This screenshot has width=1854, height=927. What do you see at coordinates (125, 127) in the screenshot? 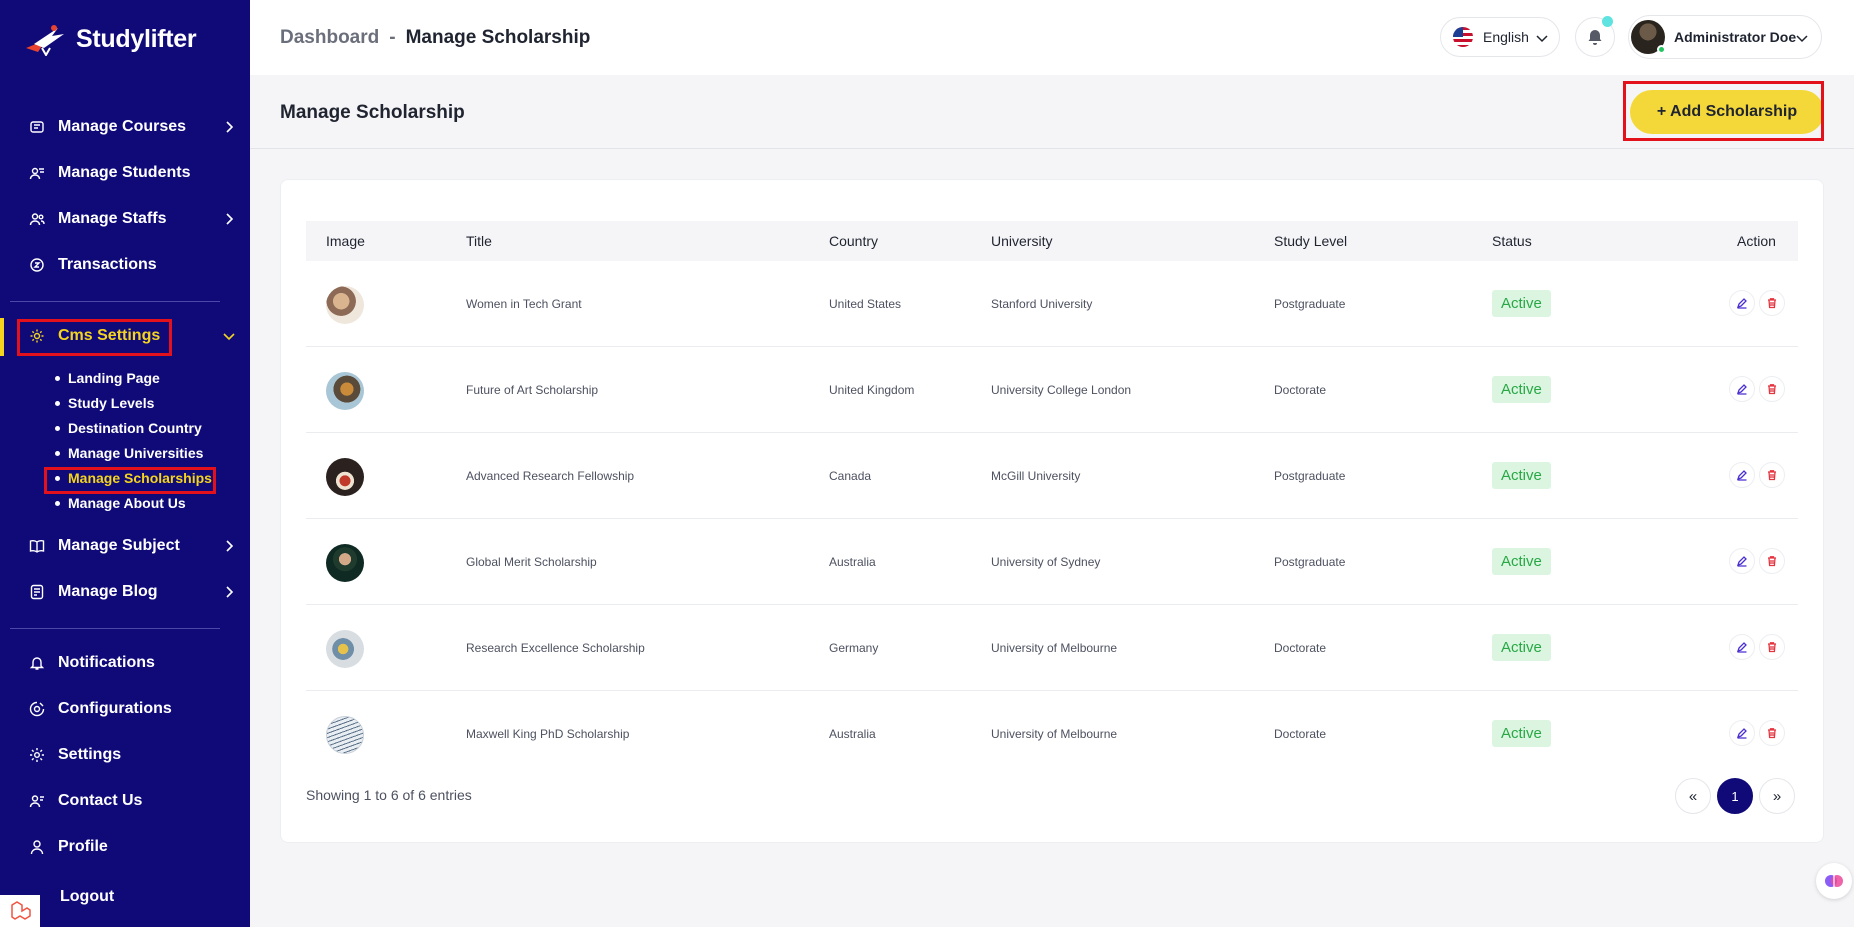
I see `sidebar-item-manage-courses: Manage Courses` at bounding box center [125, 127].